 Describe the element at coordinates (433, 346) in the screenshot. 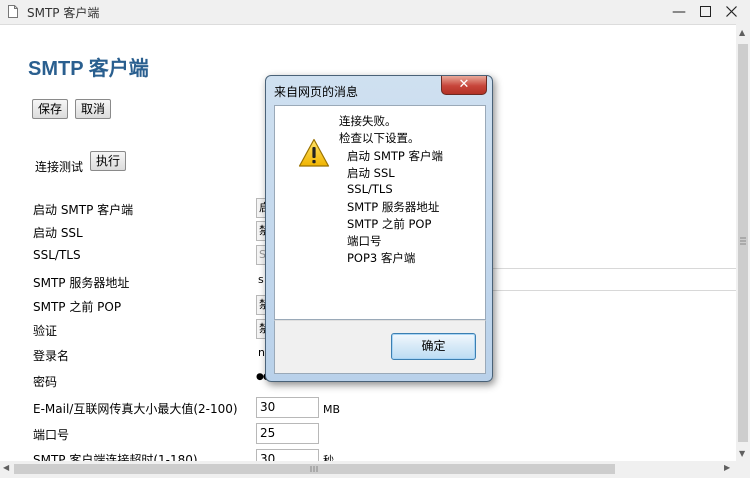

I see `ok-button: 确定` at that location.